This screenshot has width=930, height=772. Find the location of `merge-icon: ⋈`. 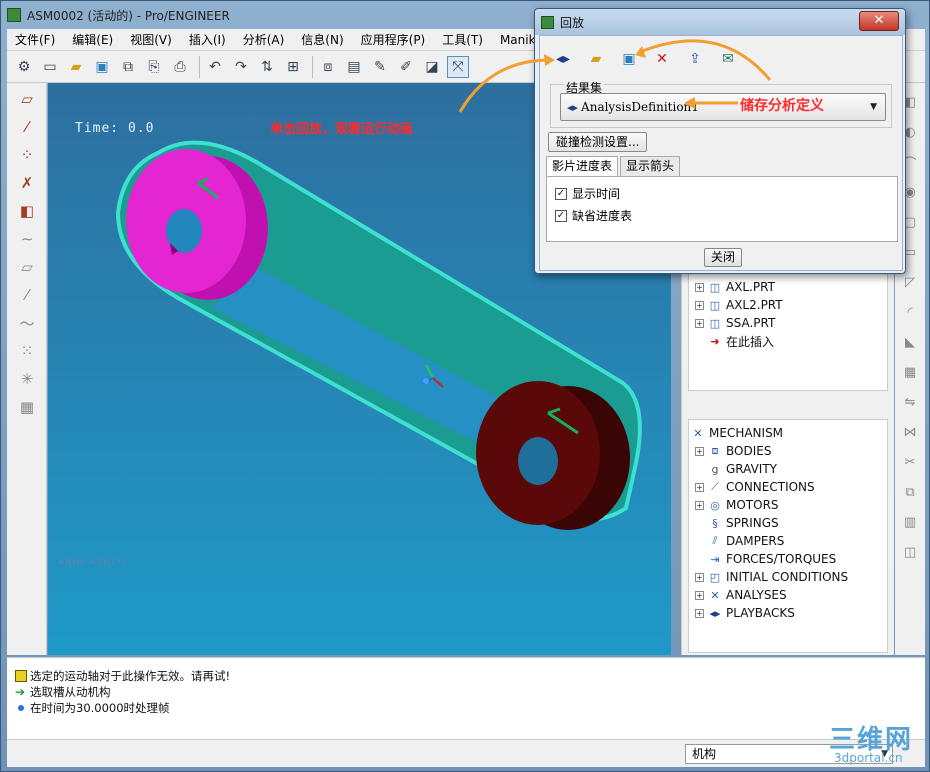

merge-icon: ⋈ is located at coordinates (910, 432).